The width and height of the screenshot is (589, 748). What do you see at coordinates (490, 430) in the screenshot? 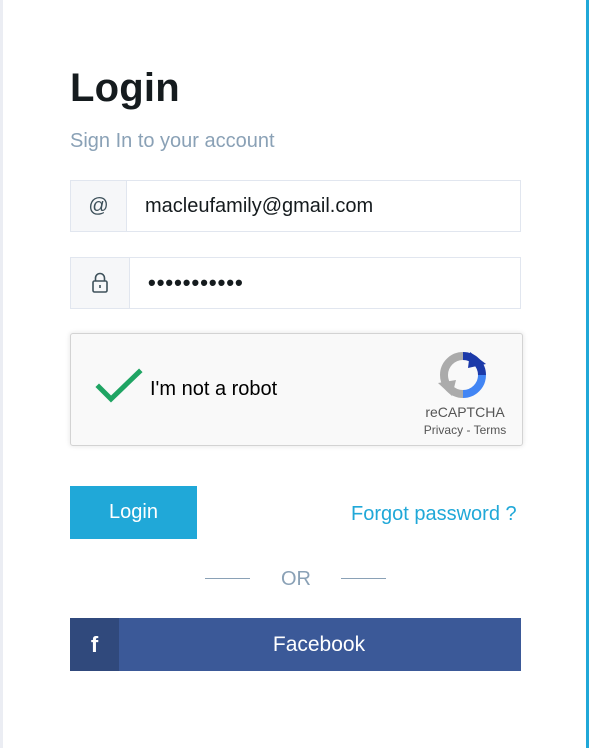
I see `captcha-terms-link: Terms` at bounding box center [490, 430].